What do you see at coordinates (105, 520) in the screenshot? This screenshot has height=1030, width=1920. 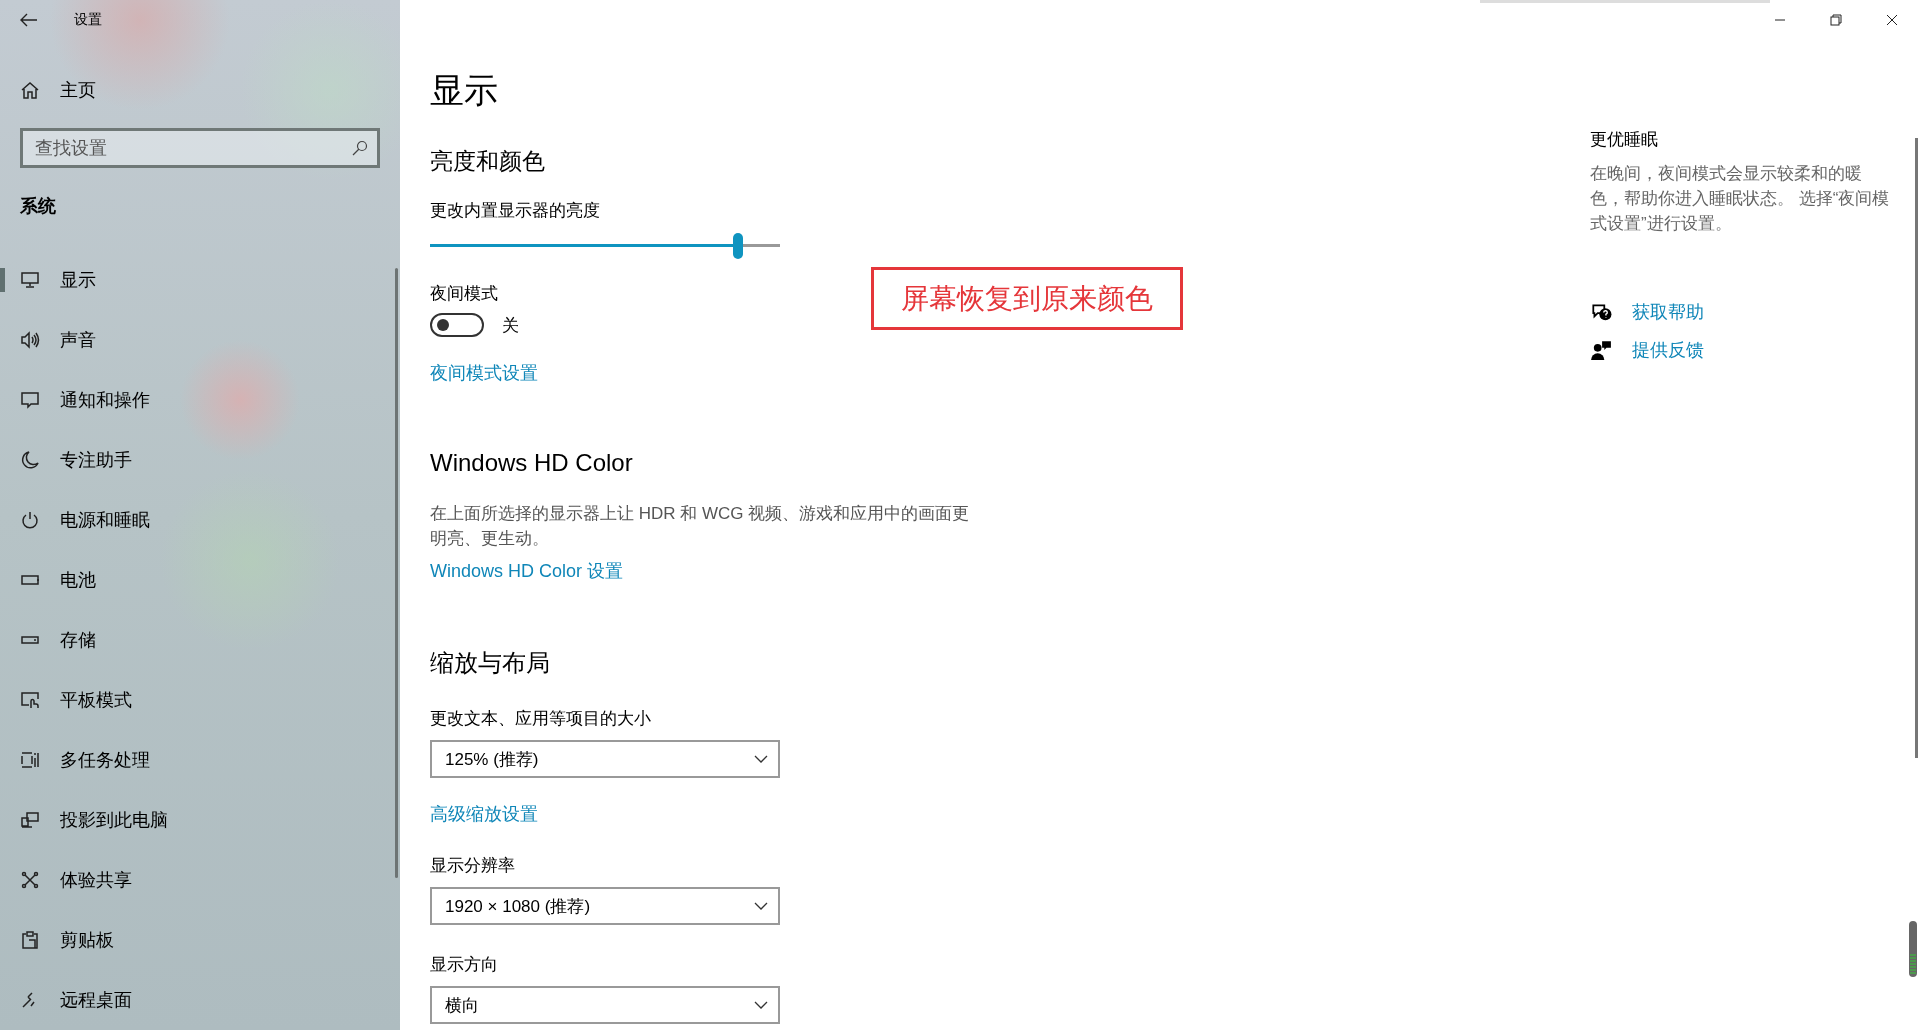 I see `sidebar-item-label: 电源和睡眠` at bounding box center [105, 520].